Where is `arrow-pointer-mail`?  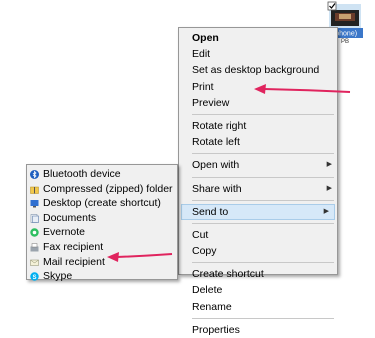
arrow-pointer-mail is located at coordinates (140, 257).